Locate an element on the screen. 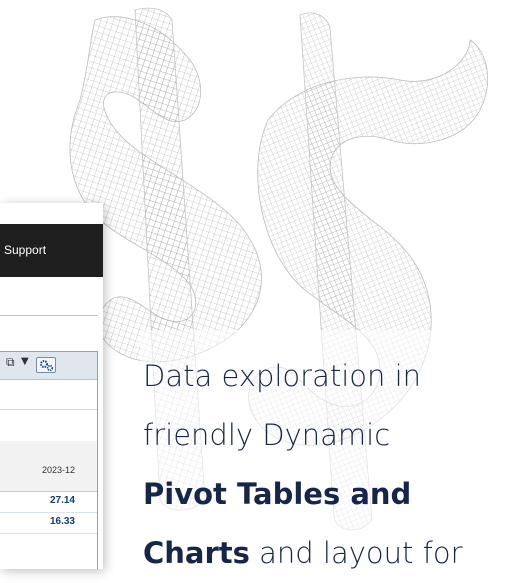 The image size is (518, 583). headline-bold-text: Pivot Tables and is located at coordinates (277, 494).